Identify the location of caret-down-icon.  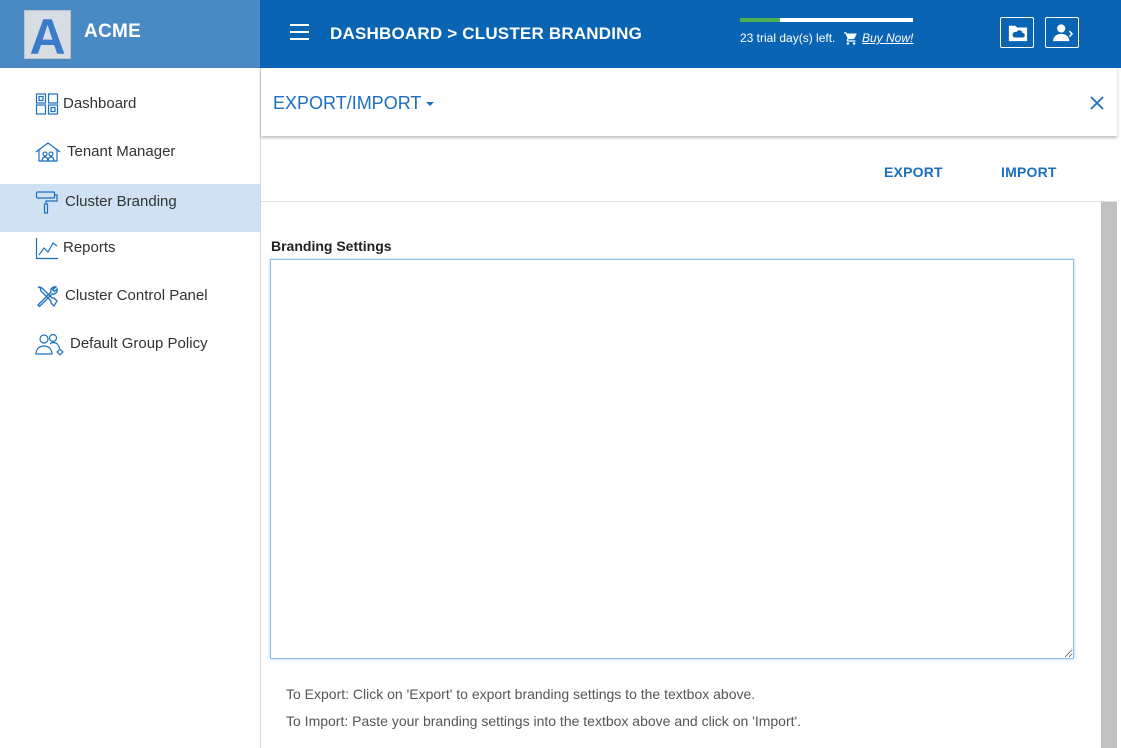
(430, 104).